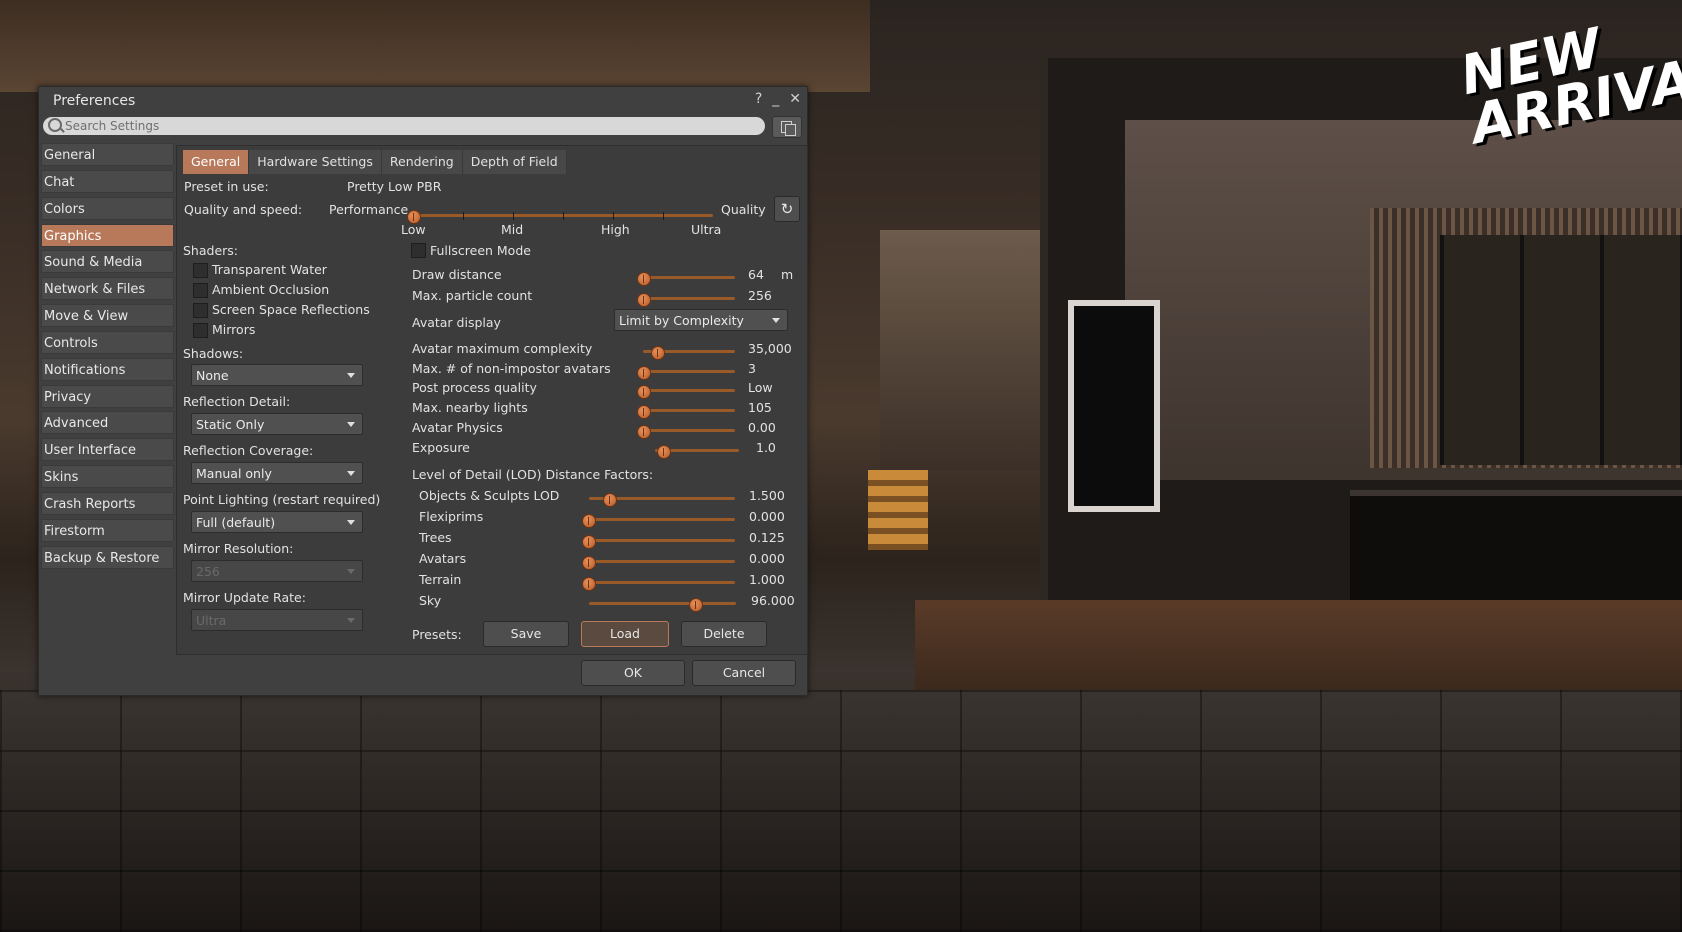 The width and height of the screenshot is (1682, 932). Describe the element at coordinates (526, 634) in the screenshot. I see `save-preset-button: Save` at that location.